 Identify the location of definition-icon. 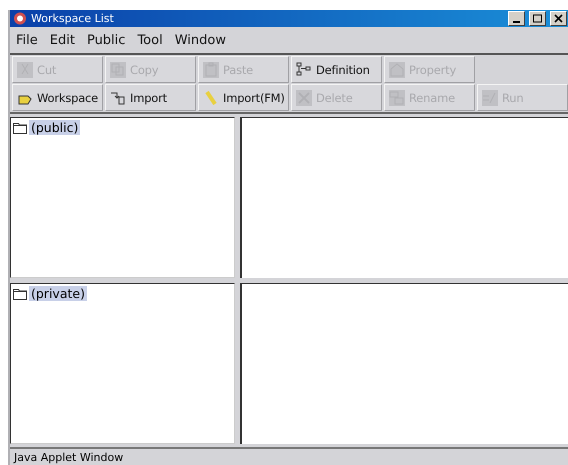
(304, 70).